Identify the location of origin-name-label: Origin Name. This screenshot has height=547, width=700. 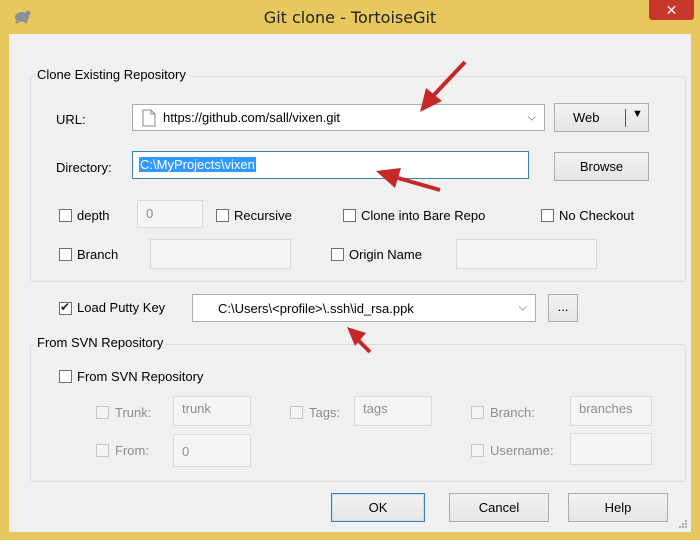
(385, 254).